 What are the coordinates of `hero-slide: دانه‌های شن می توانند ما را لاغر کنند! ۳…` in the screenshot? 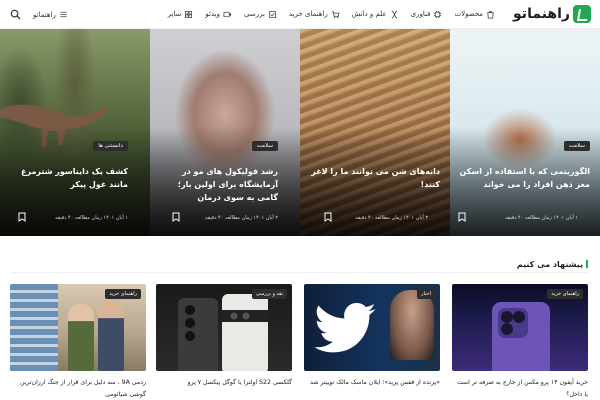 It's located at (375, 132).